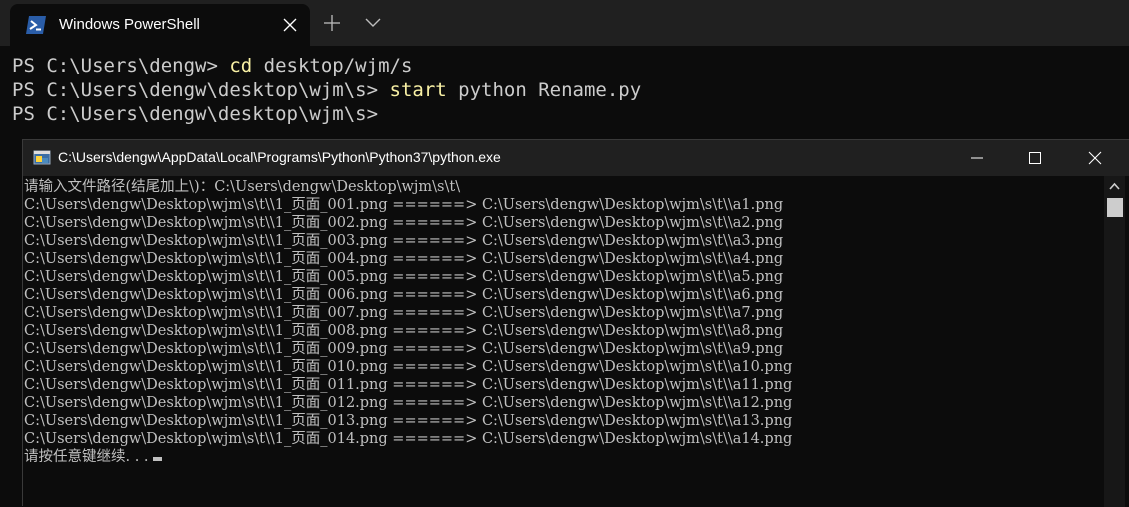  I want to click on terminal-tab-bar: Windows PowerShell, so click(564, 23).